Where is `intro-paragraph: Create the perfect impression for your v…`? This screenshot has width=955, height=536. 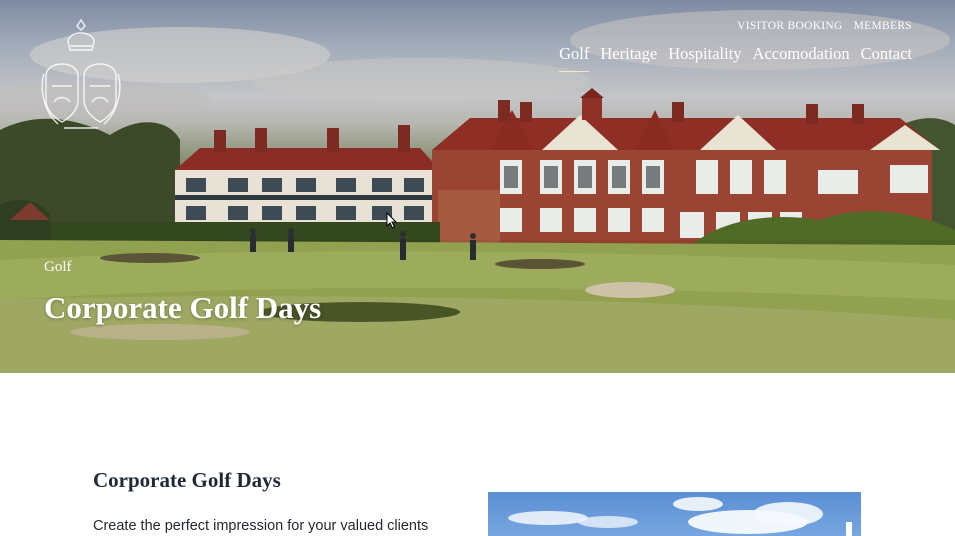
intro-paragraph: Create the perfect impression for your v… is located at coordinates (261, 526).